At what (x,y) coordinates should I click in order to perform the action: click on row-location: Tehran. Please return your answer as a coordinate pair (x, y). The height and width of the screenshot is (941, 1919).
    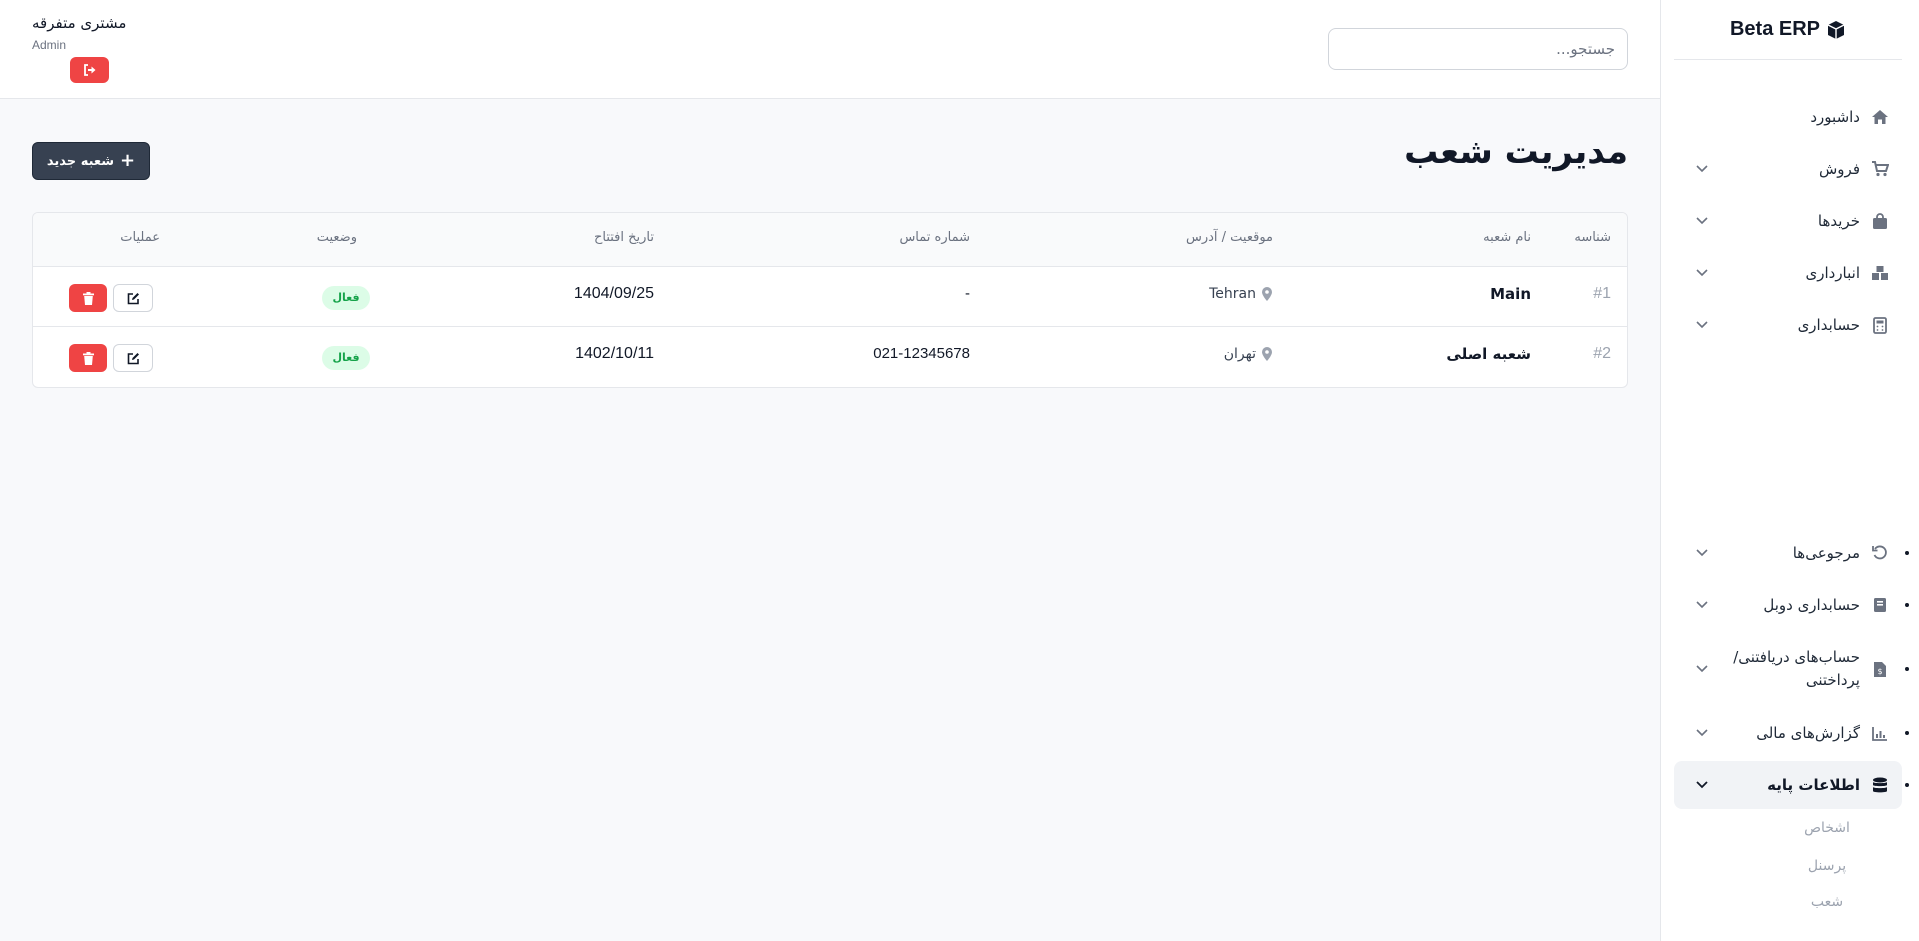
    Looking at the image, I should click on (1241, 294).